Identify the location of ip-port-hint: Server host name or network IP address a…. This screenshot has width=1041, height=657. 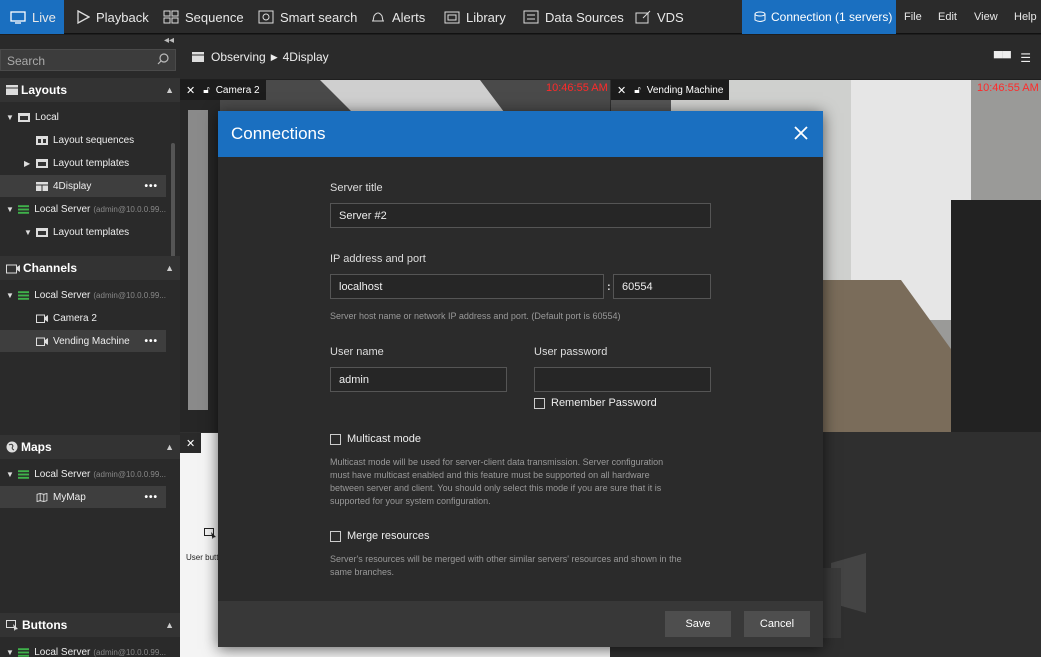
(475, 316).